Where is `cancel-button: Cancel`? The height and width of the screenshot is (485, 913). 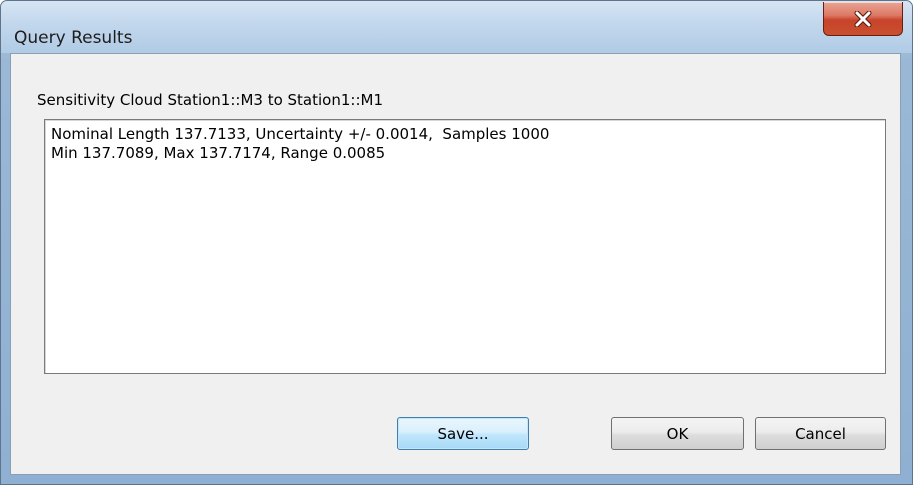 cancel-button: Cancel is located at coordinates (820, 433).